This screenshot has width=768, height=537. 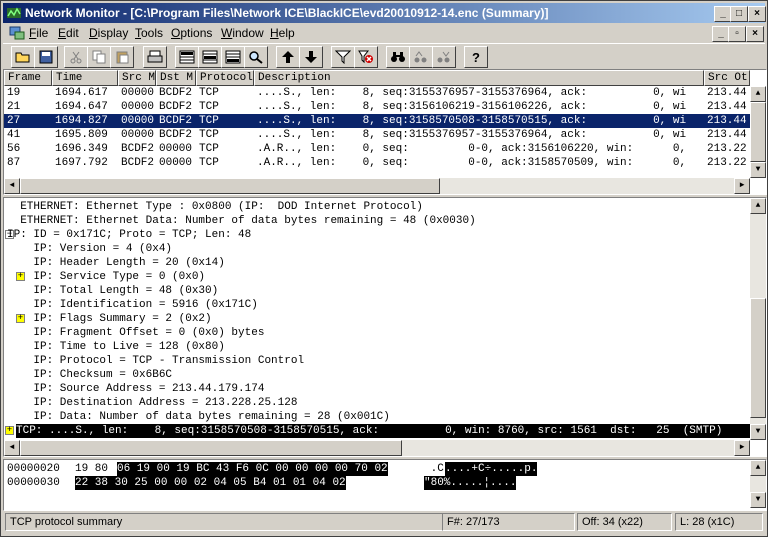 What do you see at coordinates (38, 33) in the screenshot?
I see `menu-file: File` at bounding box center [38, 33].